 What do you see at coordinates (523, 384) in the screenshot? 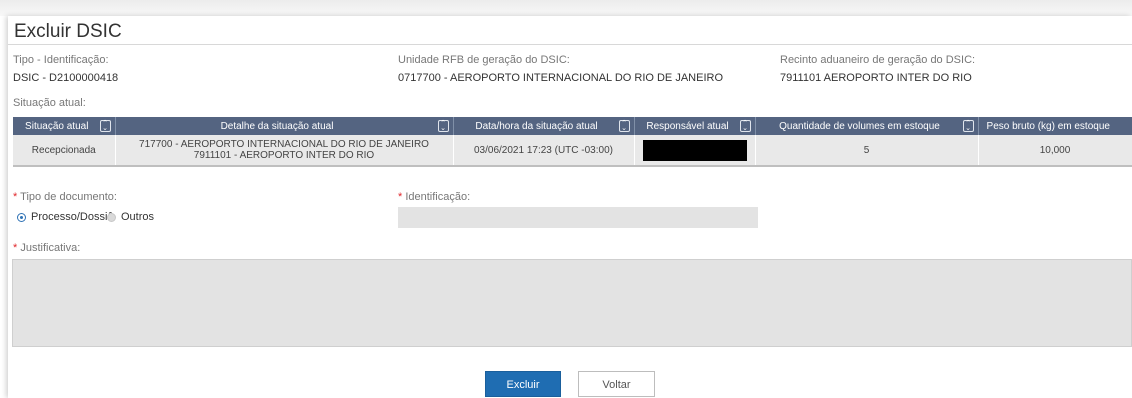
I see `excluir-button: Excluir` at bounding box center [523, 384].